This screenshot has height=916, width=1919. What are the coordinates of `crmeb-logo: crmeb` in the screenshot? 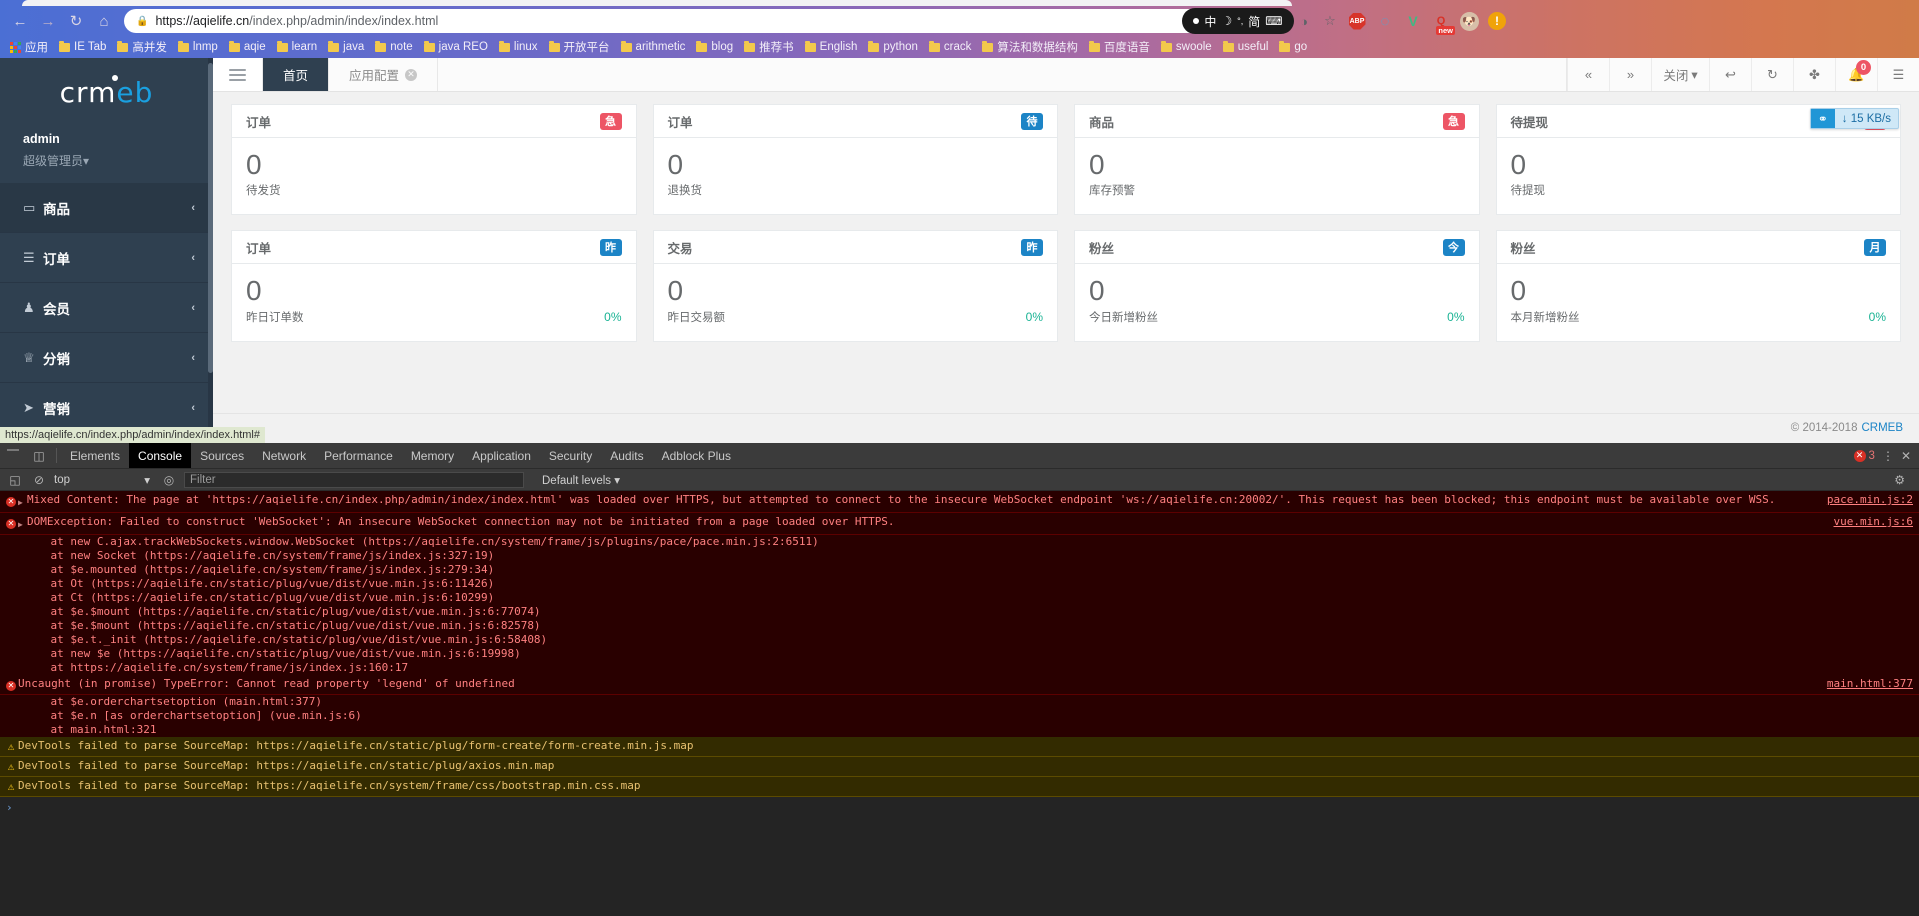 It's located at (106, 92).